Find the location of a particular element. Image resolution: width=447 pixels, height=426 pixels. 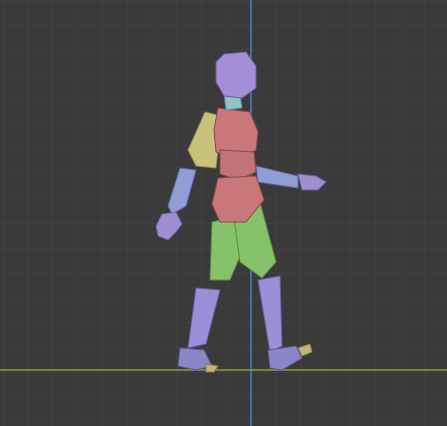

head is located at coordinates (236, 75).